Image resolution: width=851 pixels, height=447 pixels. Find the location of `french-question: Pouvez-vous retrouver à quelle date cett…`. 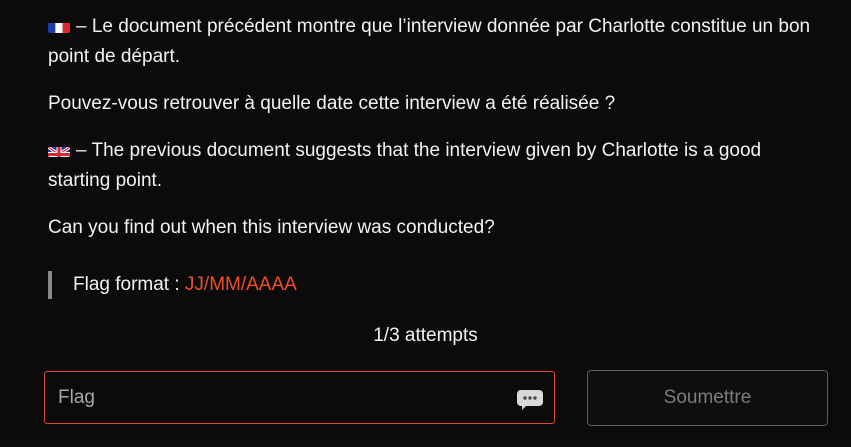

french-question: Pouvez-vous retrouver à quelle date cett… is located at coordinates (332, 103).